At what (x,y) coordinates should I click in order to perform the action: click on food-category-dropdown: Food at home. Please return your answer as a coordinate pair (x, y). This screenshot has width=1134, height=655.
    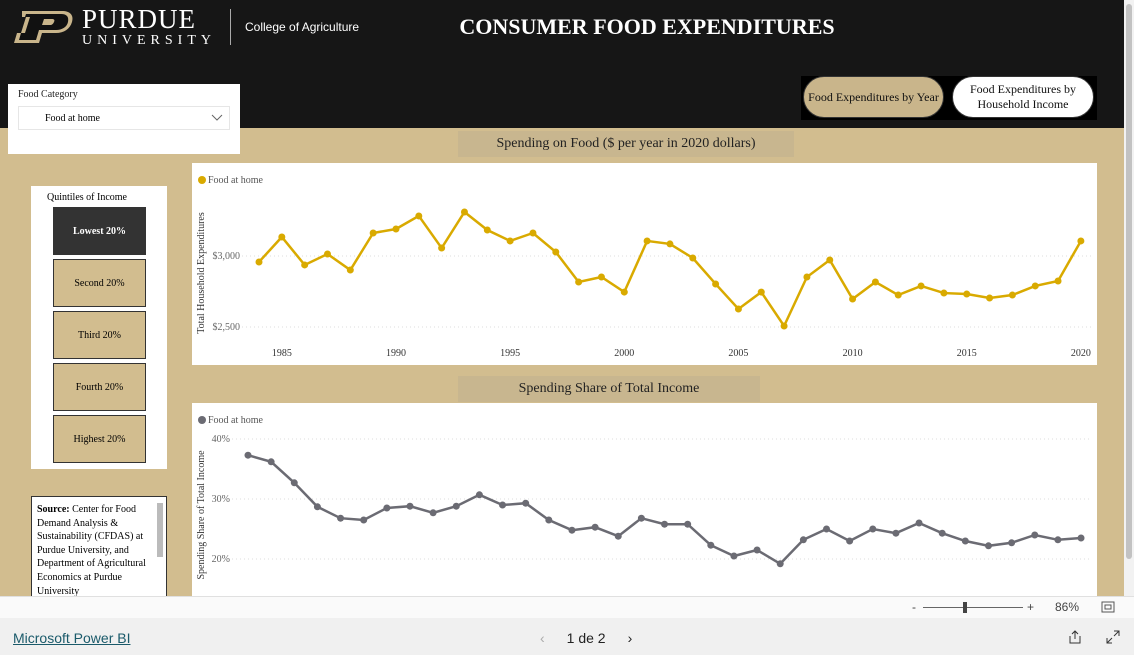
    Looking at the image, I should click on (124, 118).